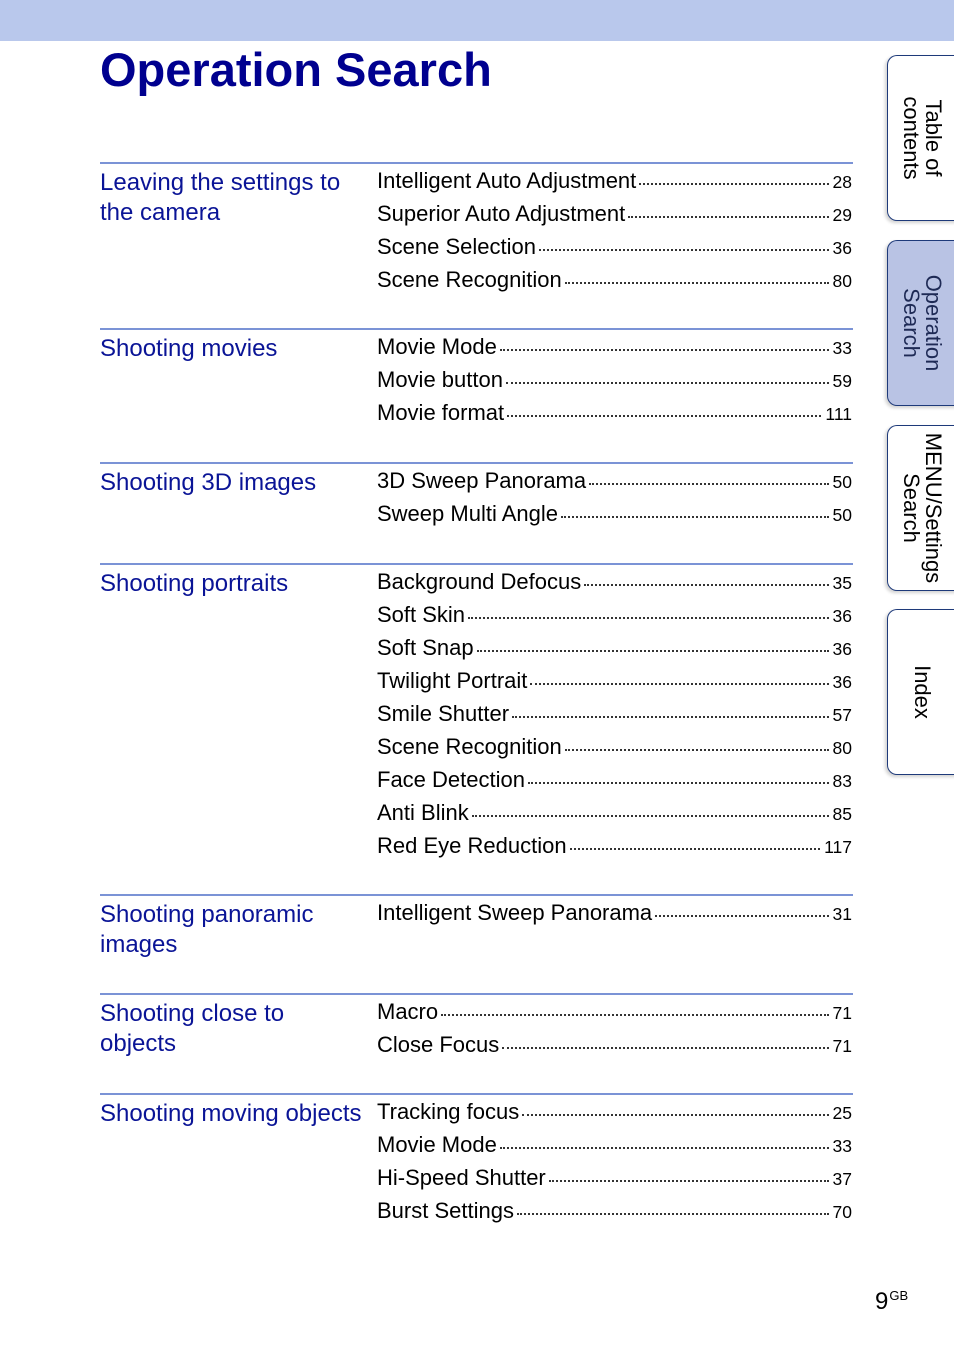 The width and height of the screenshot is (954, 1369). I want to click on tab-table-of-contents: Table of contents, so click(920, 138).